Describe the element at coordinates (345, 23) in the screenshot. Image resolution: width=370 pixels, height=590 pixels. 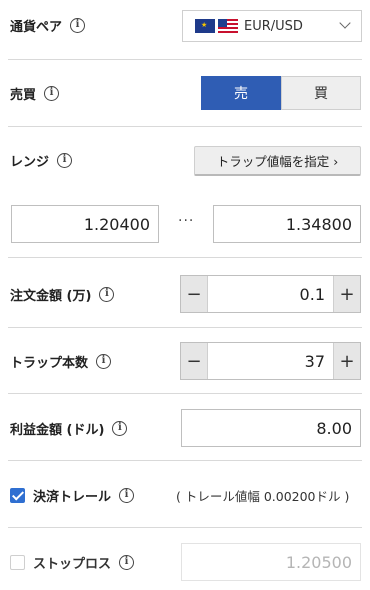
I see `chevron-down-icon` at that location.